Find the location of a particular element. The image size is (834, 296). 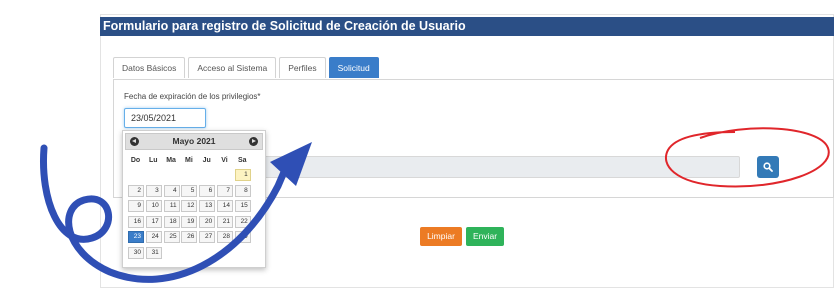

calendar-day: 24 is located at coordinates (153, 237).